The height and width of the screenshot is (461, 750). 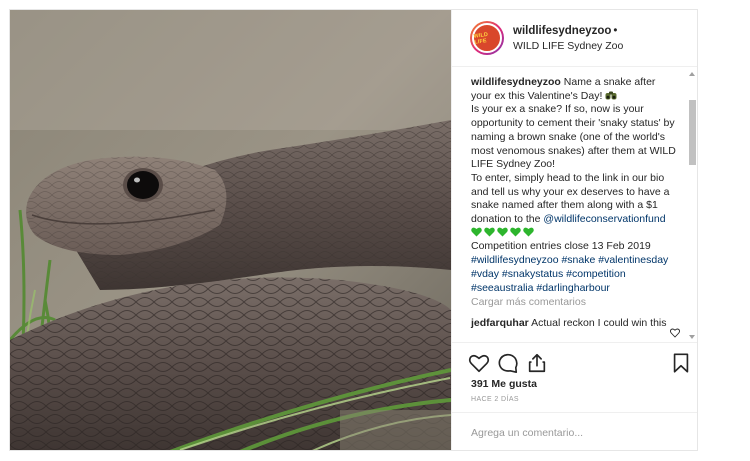 What do you see at coordinates (495, 399) in the screenshot?
I see `post-timestamp: HACE 2 DÍAS` at bounding box center [495, 399].